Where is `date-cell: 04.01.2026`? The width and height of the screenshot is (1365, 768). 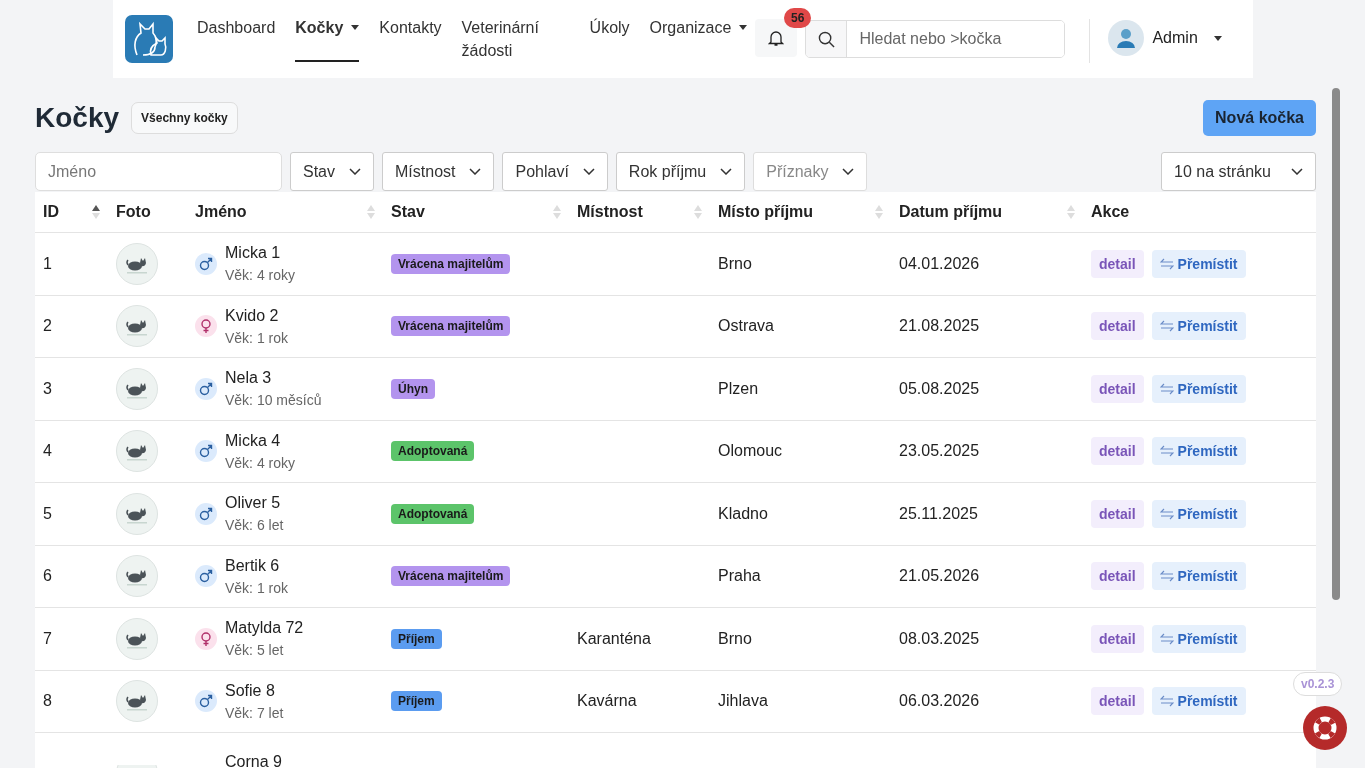
date-cell: 04.01.2026 is located at coordinates (939, 263).